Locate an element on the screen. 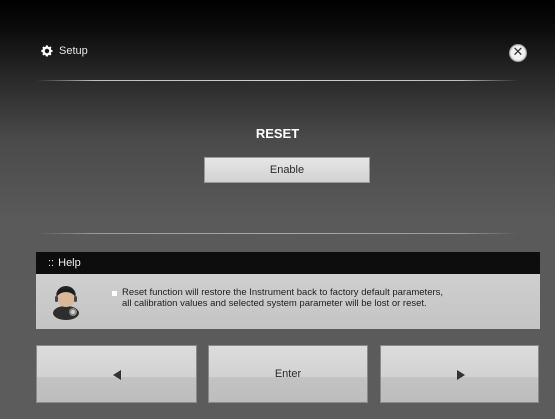 The height and width of the screenshot is (419, 555). help-marker: :: is located at coordinates (51, 263).